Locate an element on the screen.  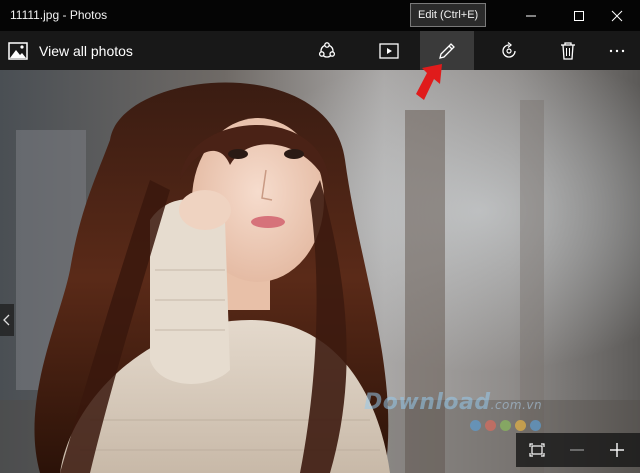
edit-tooltip: Edit (Ctrl+E) is located at coordinates (448, 15).